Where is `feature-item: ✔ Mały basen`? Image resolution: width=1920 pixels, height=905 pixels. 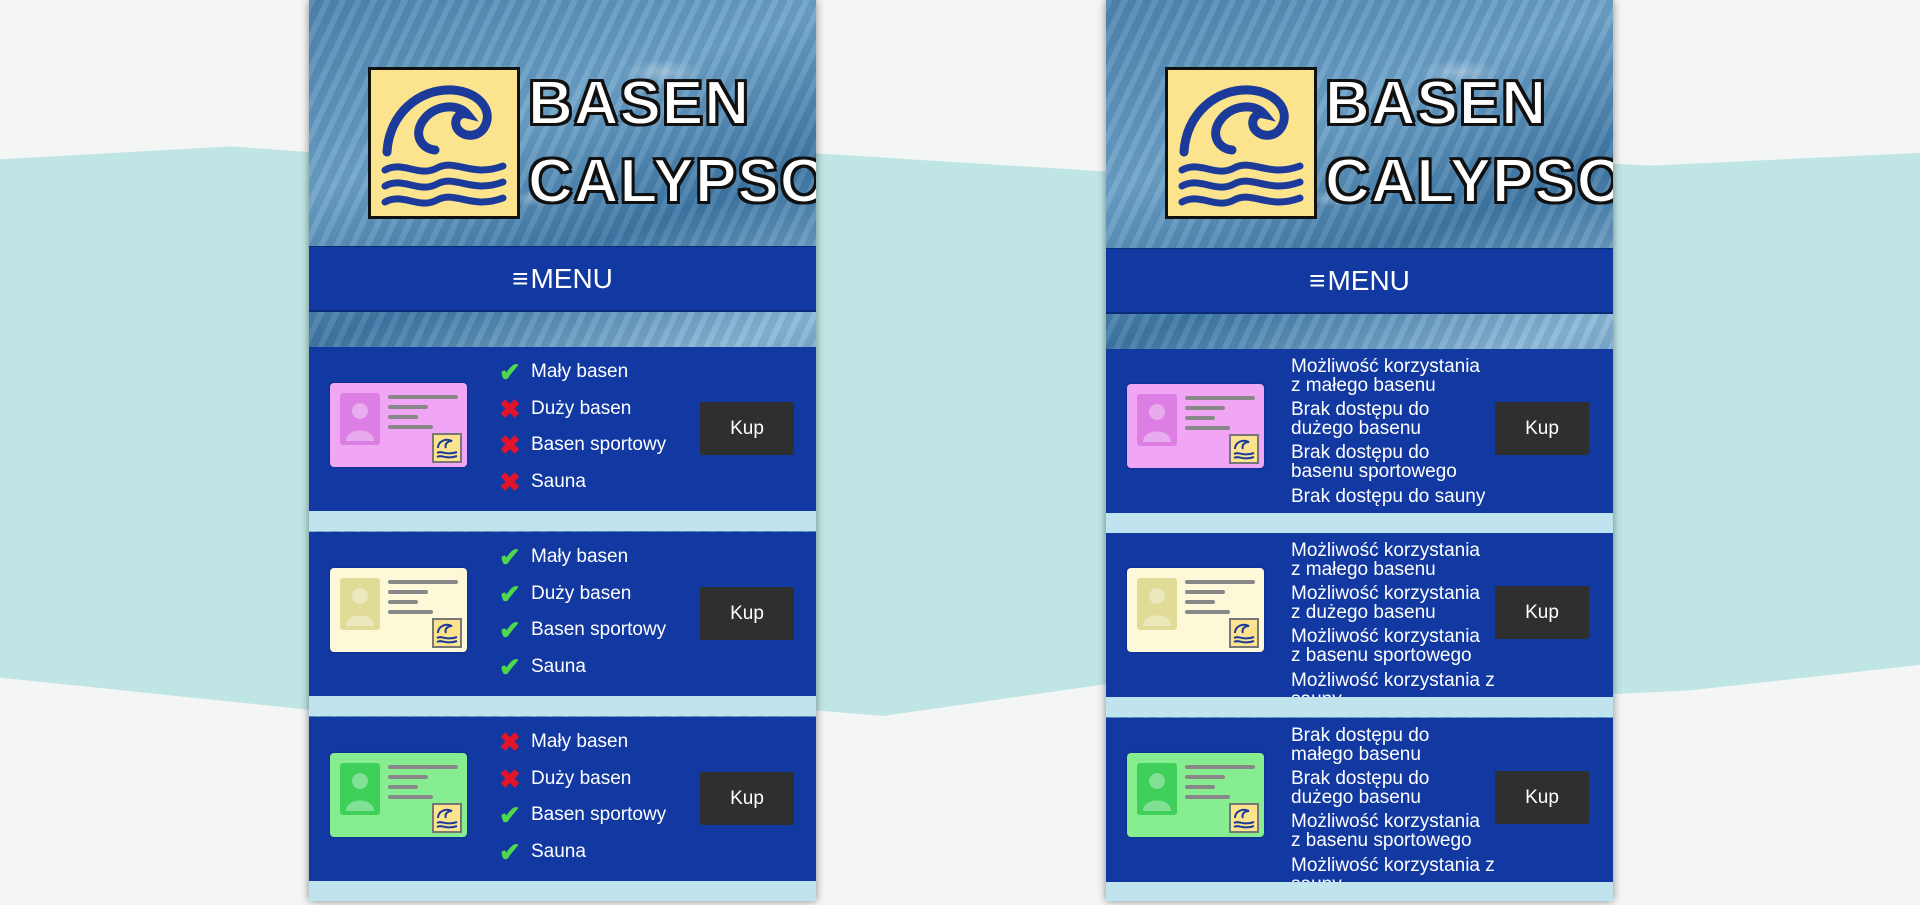 feature-item: ✔ Mały basen is located at coordinates (563, 372).